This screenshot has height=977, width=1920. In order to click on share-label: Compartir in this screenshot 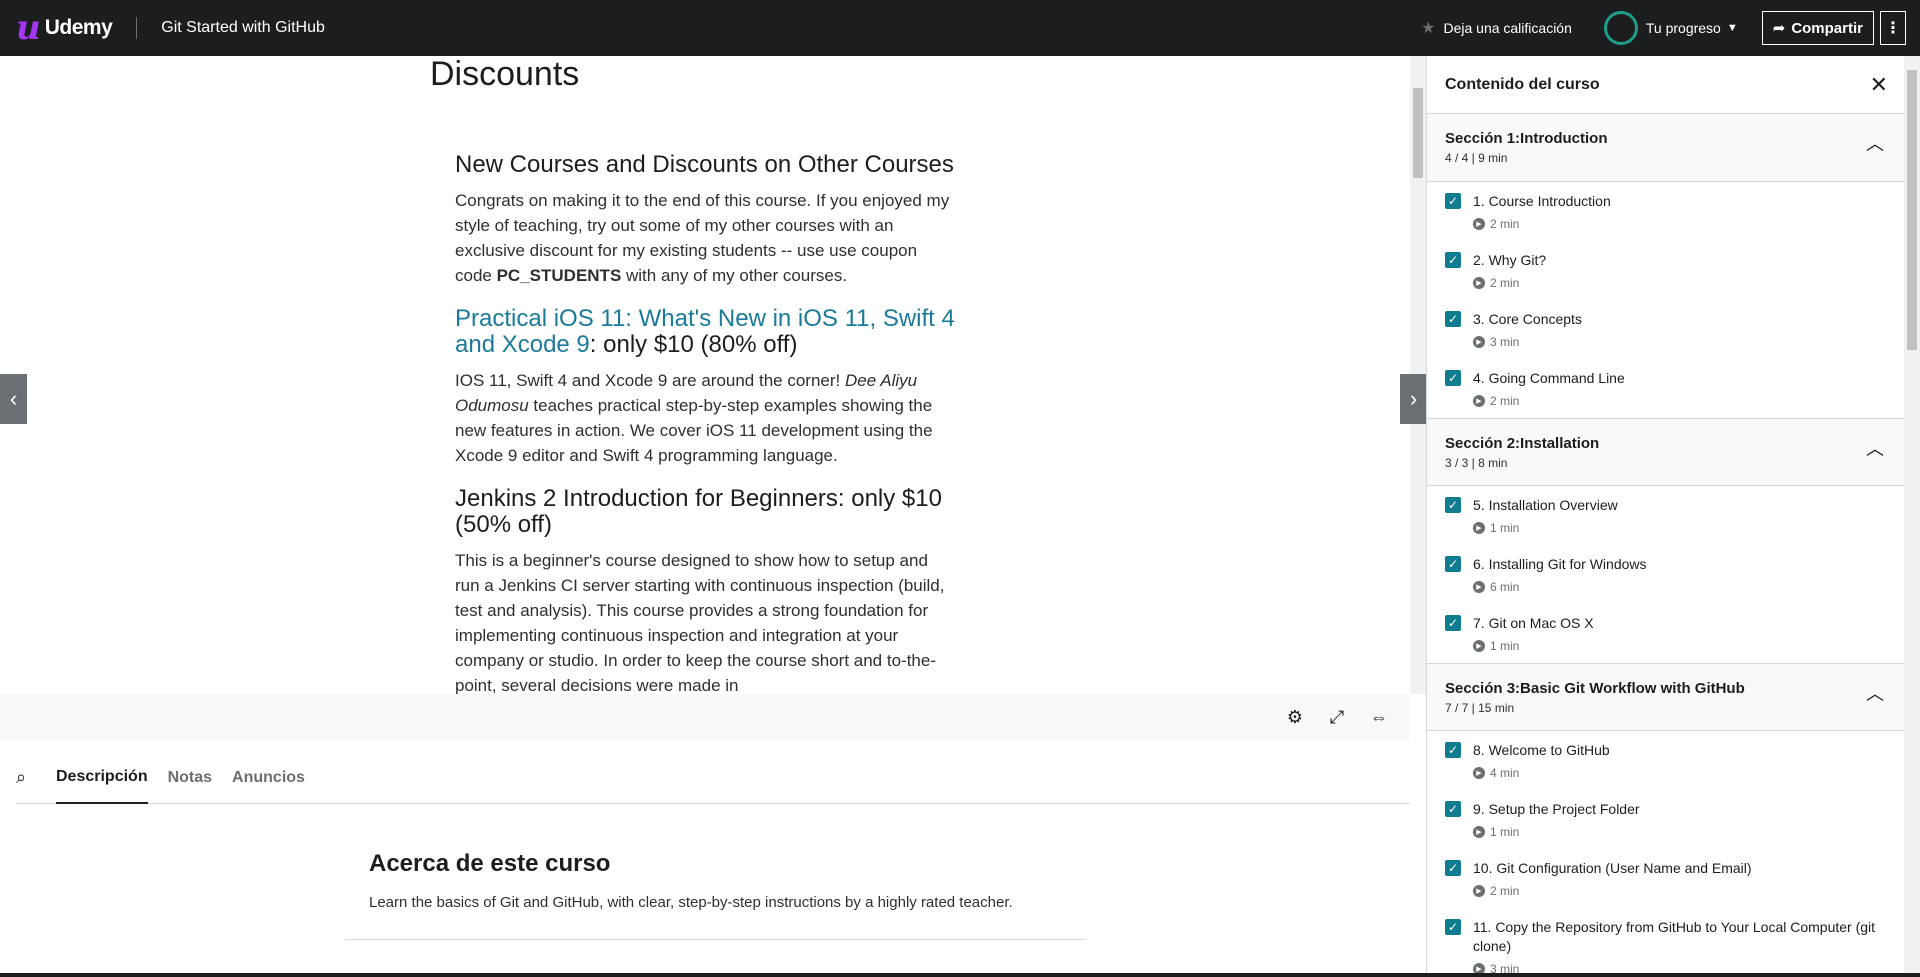, I will do `click(1827, 28)`.